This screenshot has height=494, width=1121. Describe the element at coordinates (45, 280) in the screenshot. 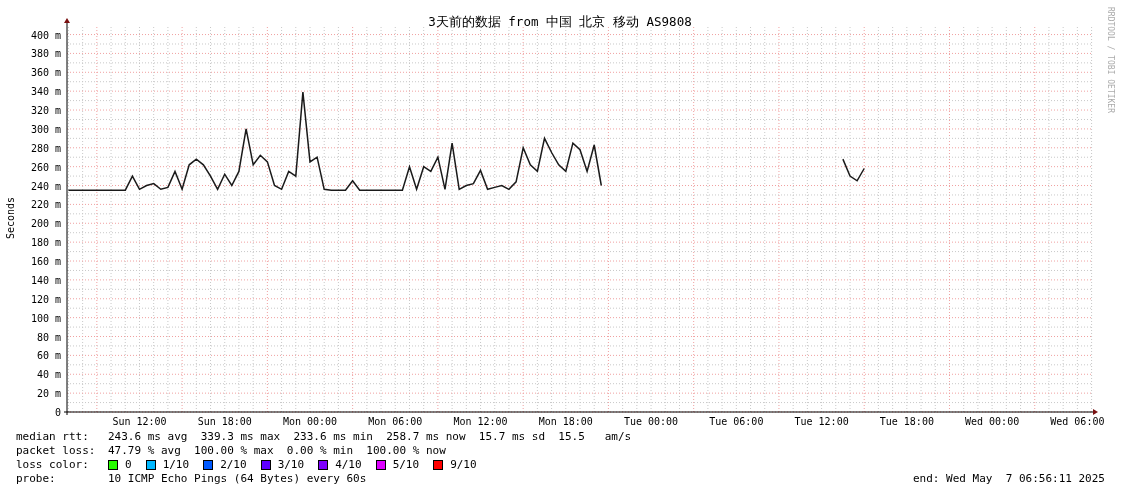

I see `axis-label: 140 m` at that location.